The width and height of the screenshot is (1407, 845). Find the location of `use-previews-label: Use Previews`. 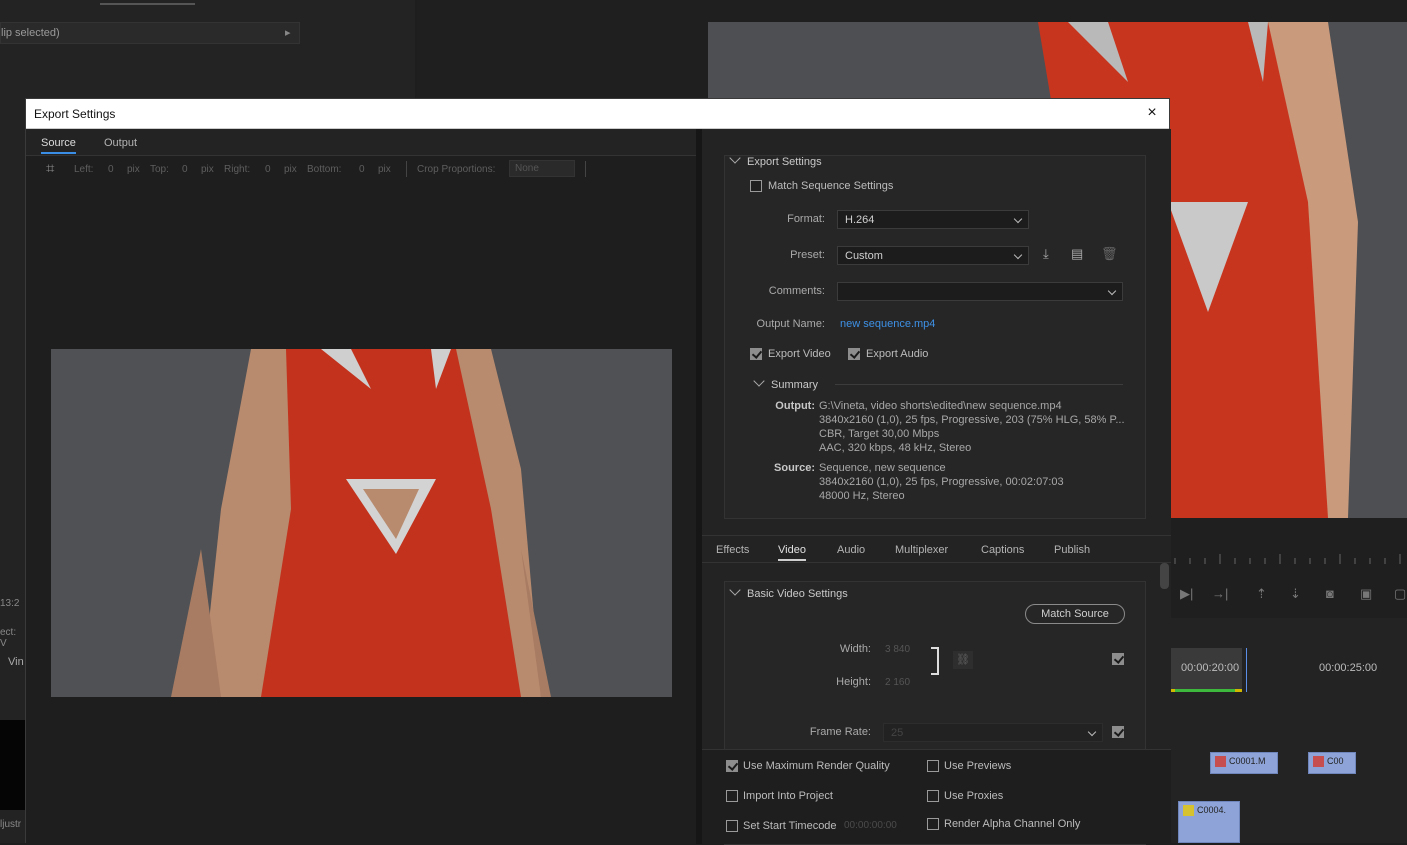

use-previews-label: Use Previews is located at coordinates (978, 766).